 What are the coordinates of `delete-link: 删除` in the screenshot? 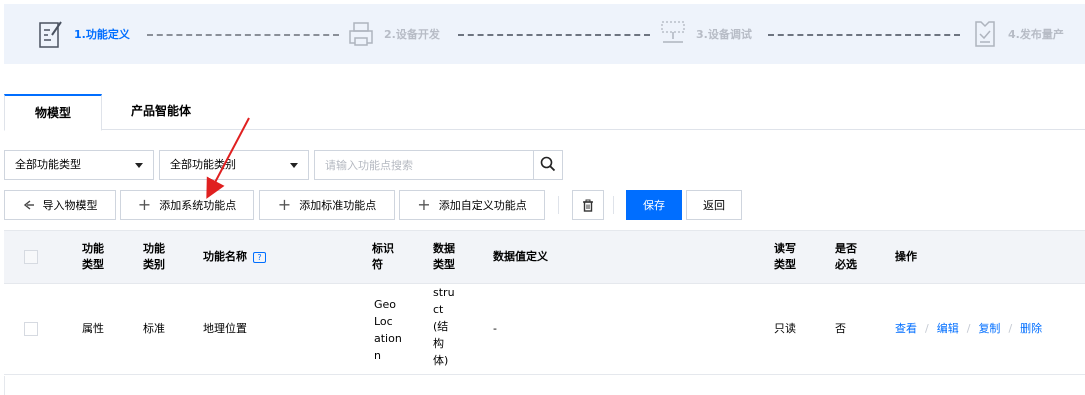 It's located at (1031, 328).